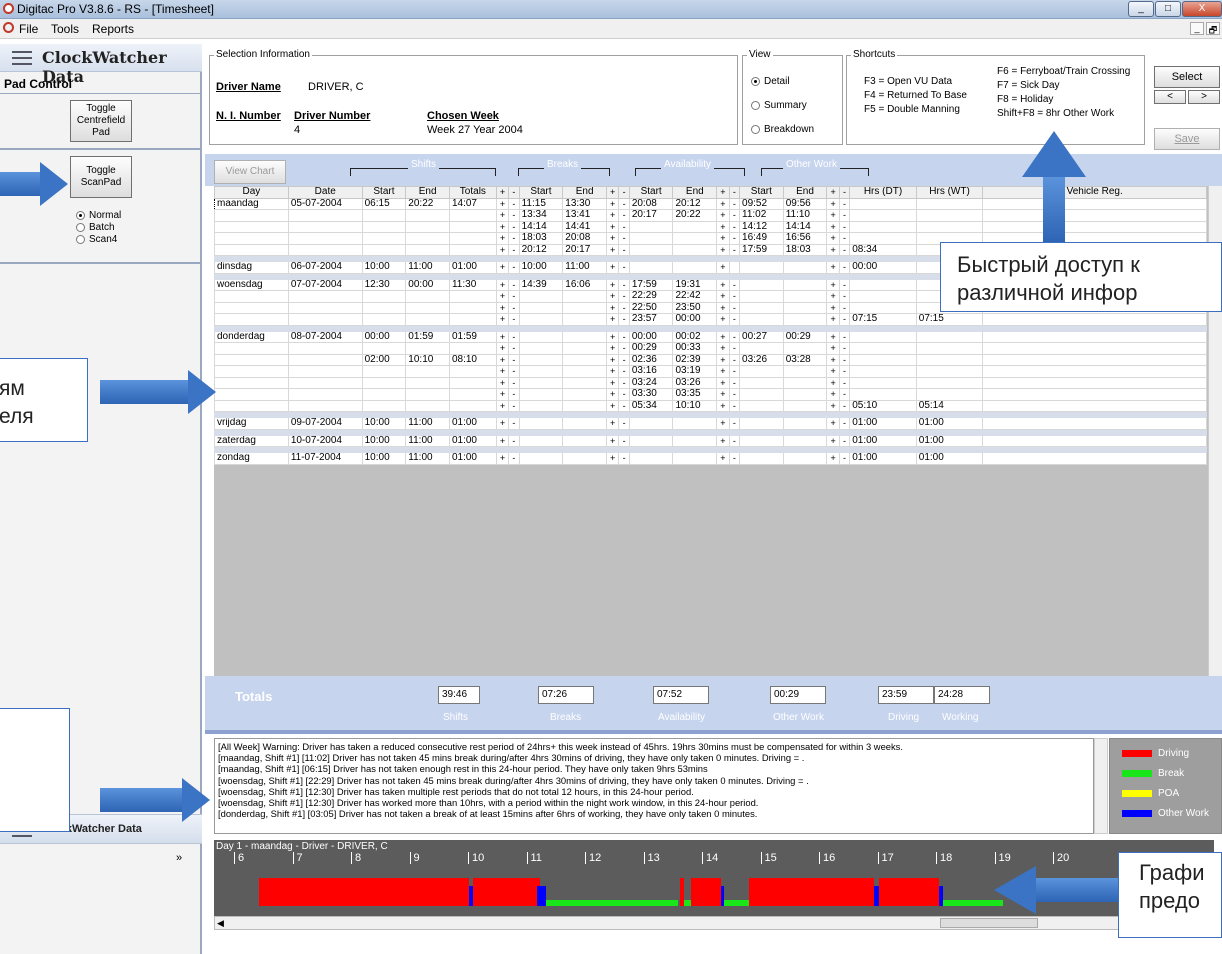 The image size is (1222, 954). I want to click on table-cell: 05-07-2004, so click(325, 203).